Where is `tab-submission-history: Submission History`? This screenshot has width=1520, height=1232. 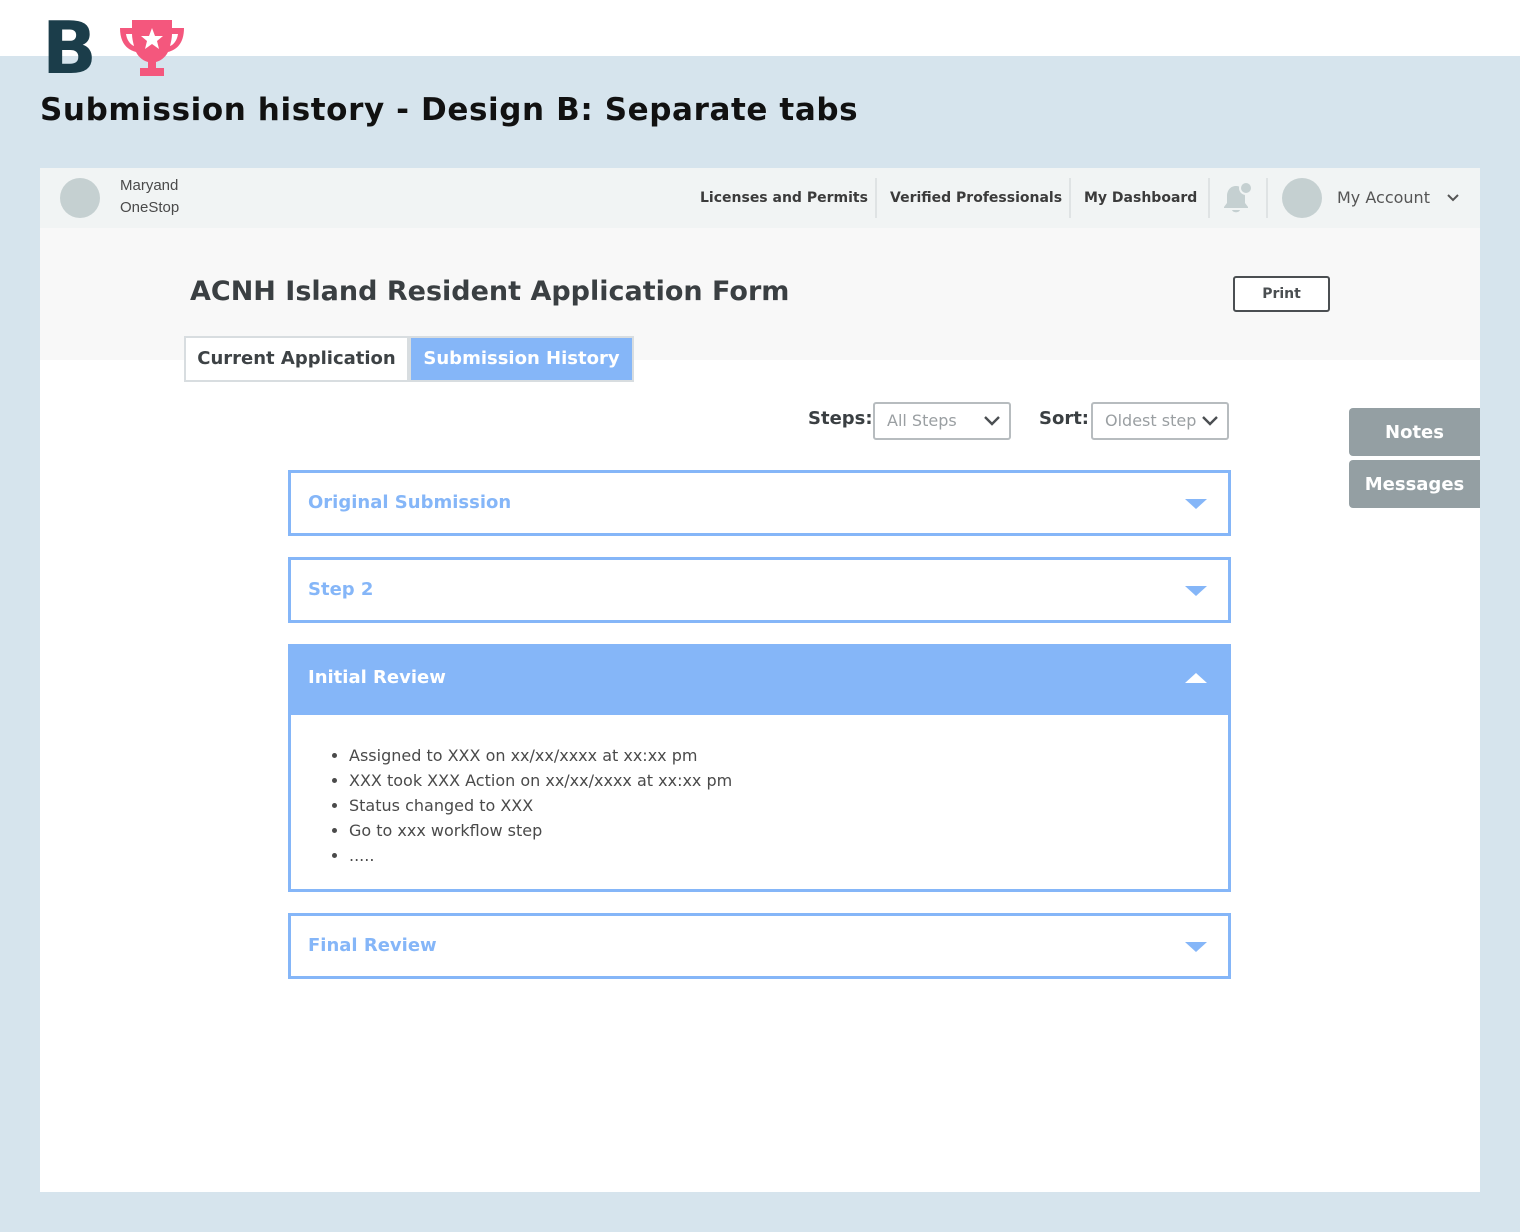 tab-submission-history: Submission History is located at coordinates (521, 359).